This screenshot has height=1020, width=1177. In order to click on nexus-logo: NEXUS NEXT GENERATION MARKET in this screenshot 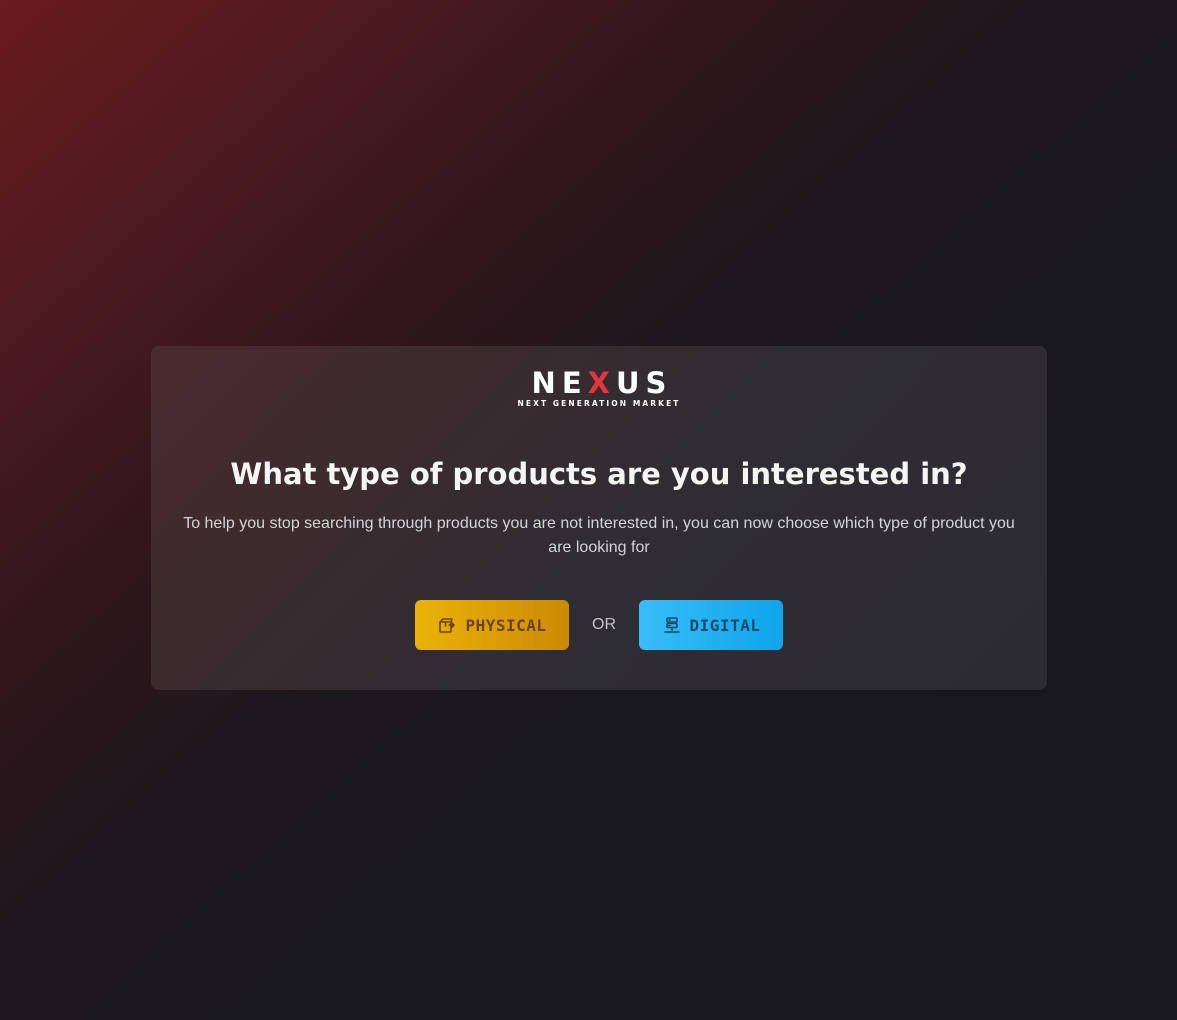, I will do `click(599, 389)`.